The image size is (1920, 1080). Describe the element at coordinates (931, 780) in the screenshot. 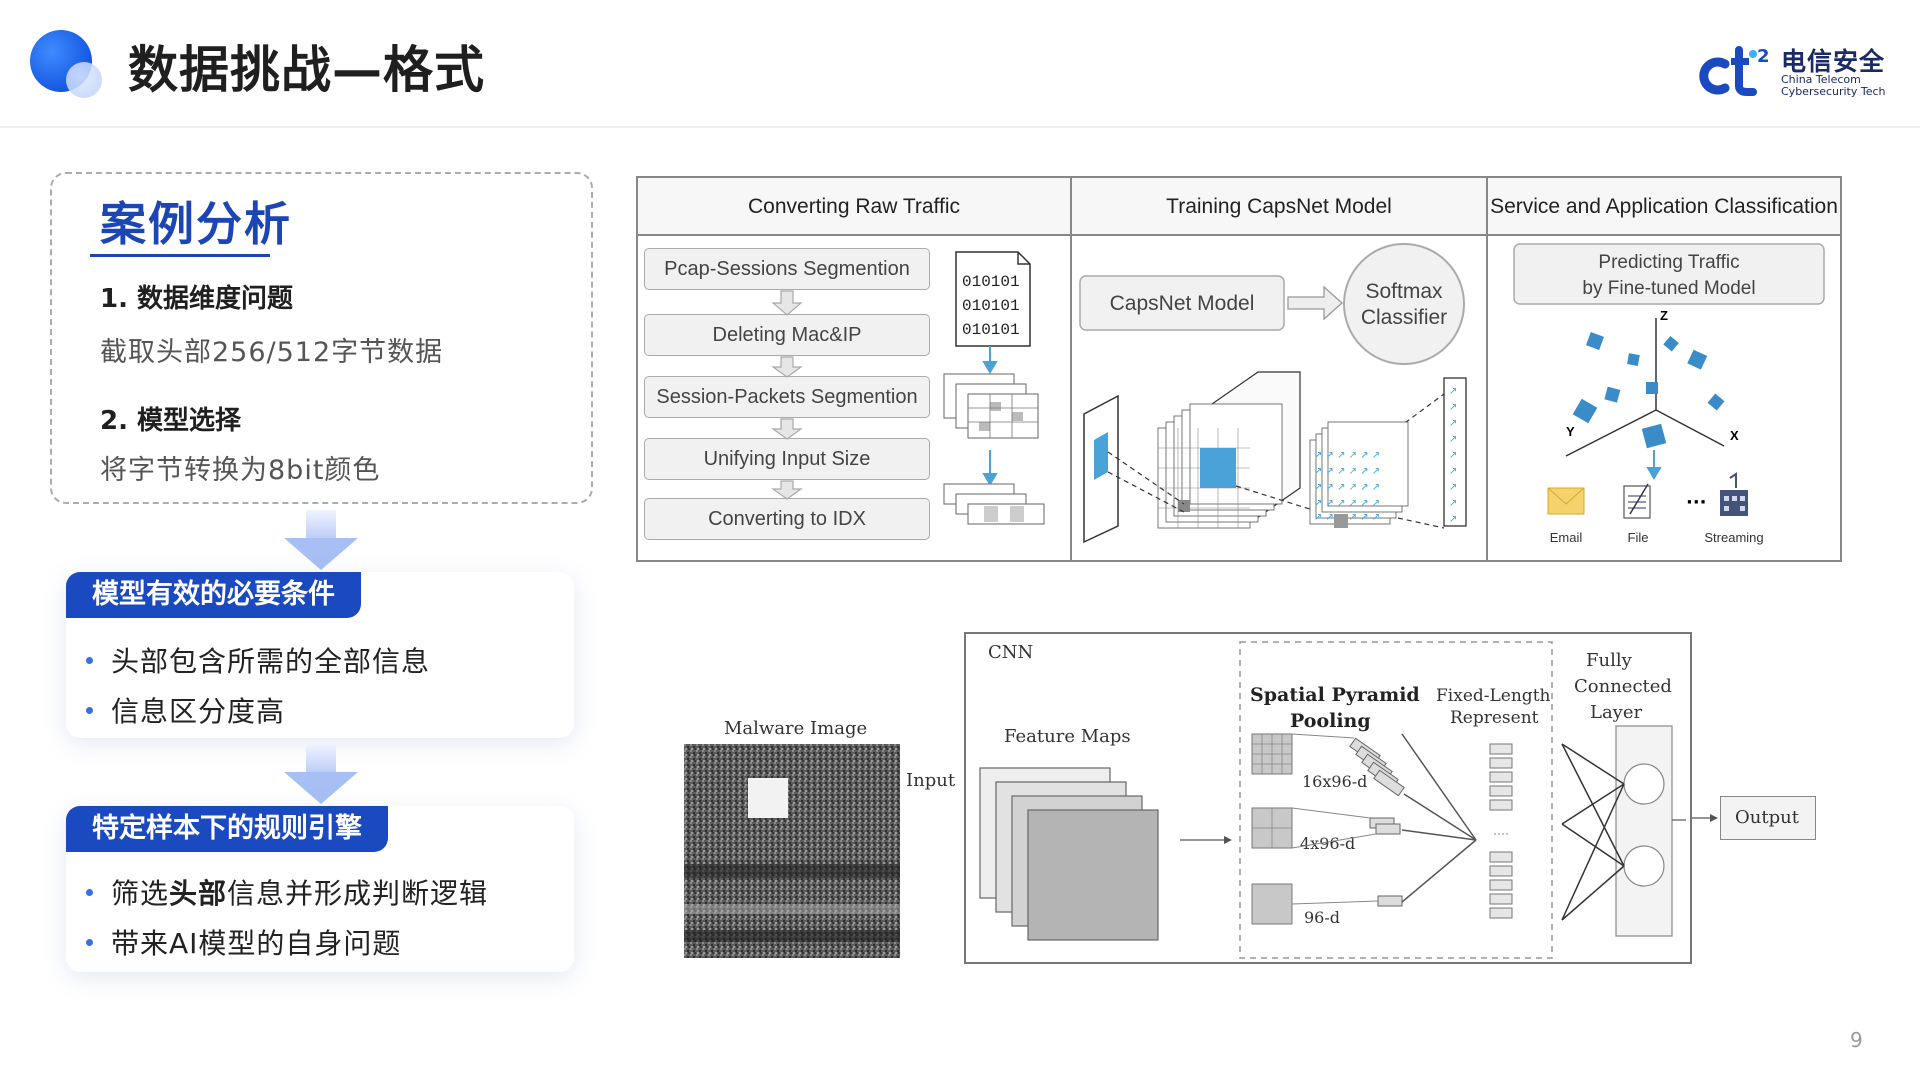

I see `input-label: Input` at that location.